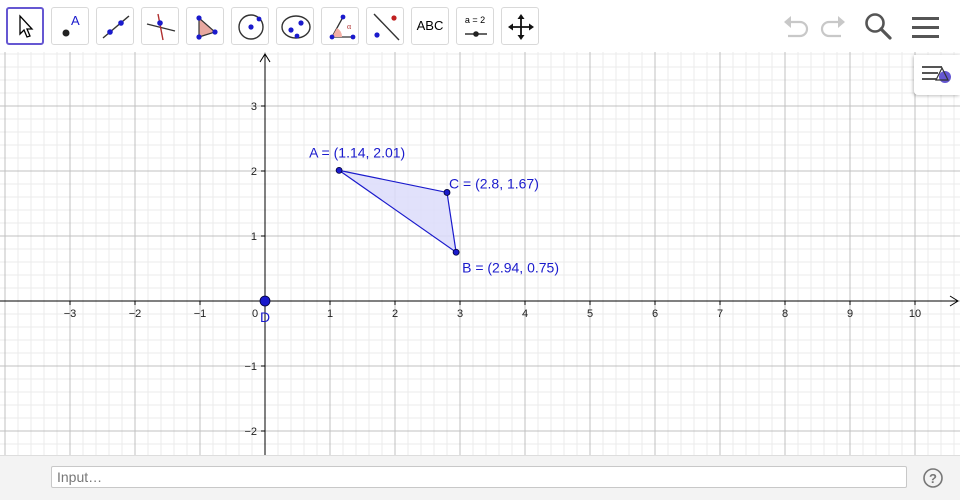  Describe the element at coordinates (476, 34) in the screenshot. I see `slider-icon` at that location.